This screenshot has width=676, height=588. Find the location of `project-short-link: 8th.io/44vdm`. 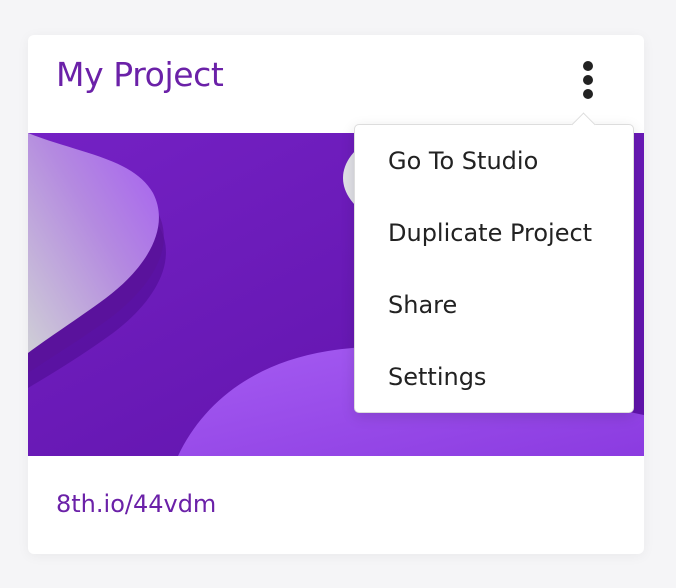

project-short-link: 8th.io/44vdm is located at coordinates (136, 504).